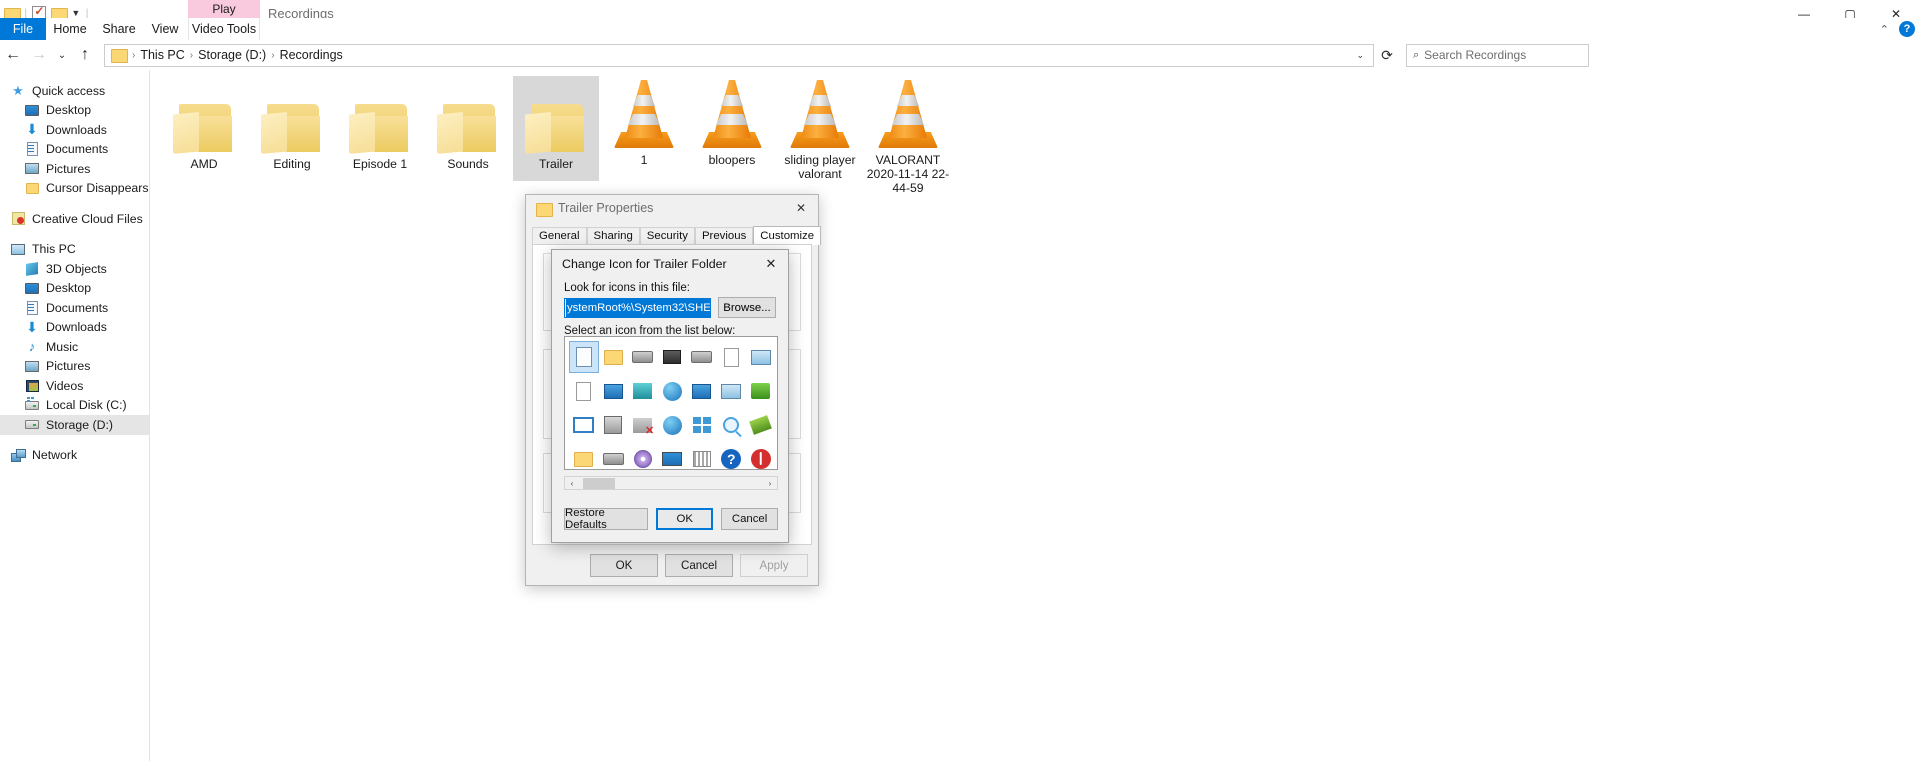 This screenshot has height=761, width=1919. Describe the element at coordinates (74, 328) in the screenshot. I see `sidebar-item-downloads-pc: ⬇ Downloads` at that location.